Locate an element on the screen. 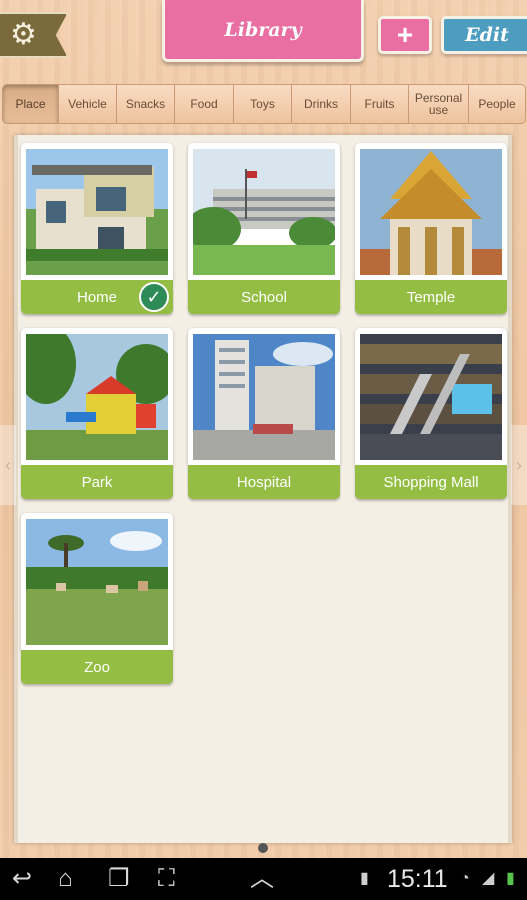 The height and width of the screenshot is (900, 527). tab-label: Personal use is located at coordinates (438, 104).